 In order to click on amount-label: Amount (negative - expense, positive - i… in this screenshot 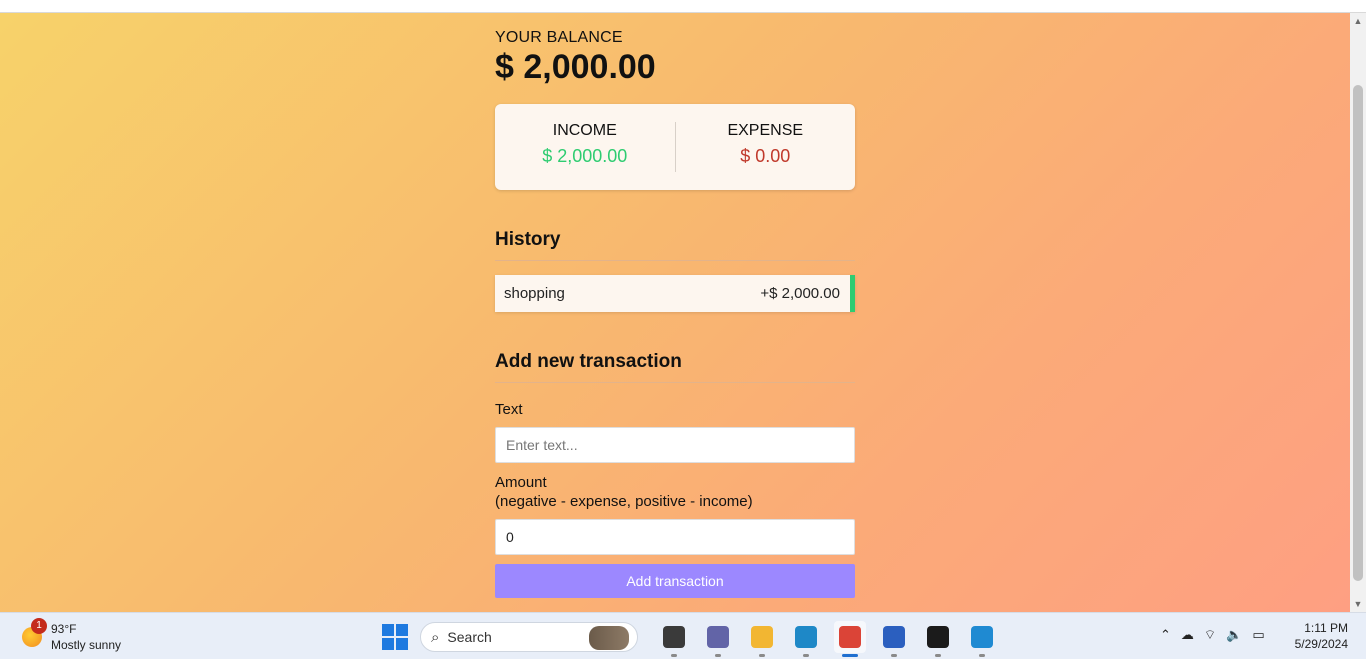, I will do `click(624, 492)`.